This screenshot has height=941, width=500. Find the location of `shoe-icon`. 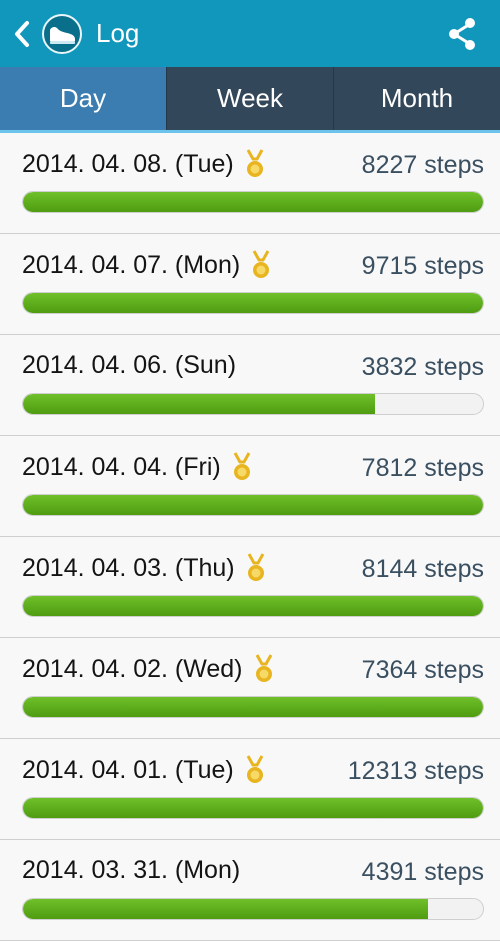

shoe-icon is located at coordinates (62, 35).